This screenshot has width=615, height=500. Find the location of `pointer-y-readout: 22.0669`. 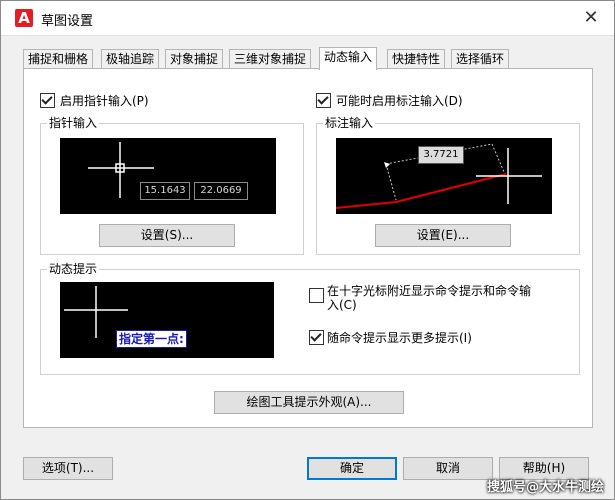

pointer-y-readout: 22.0669 is located at coordinates (221, 191).